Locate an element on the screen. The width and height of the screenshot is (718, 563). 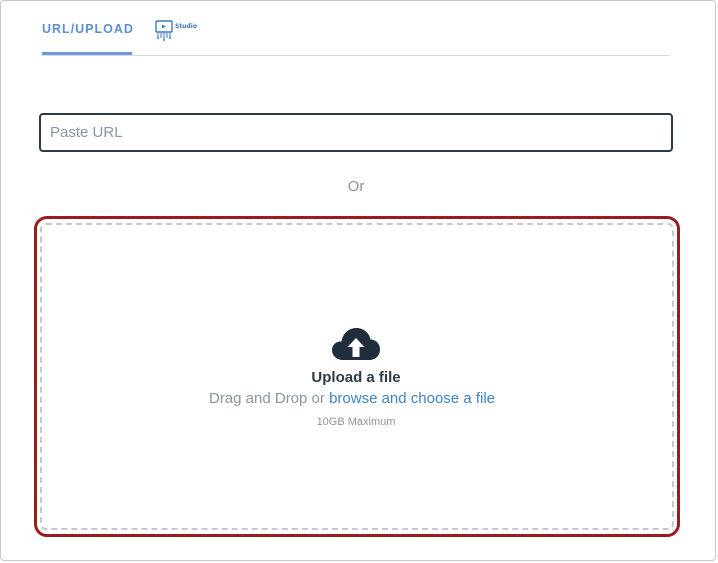
cloud-upload-icon is located at coordinates (356, 344).